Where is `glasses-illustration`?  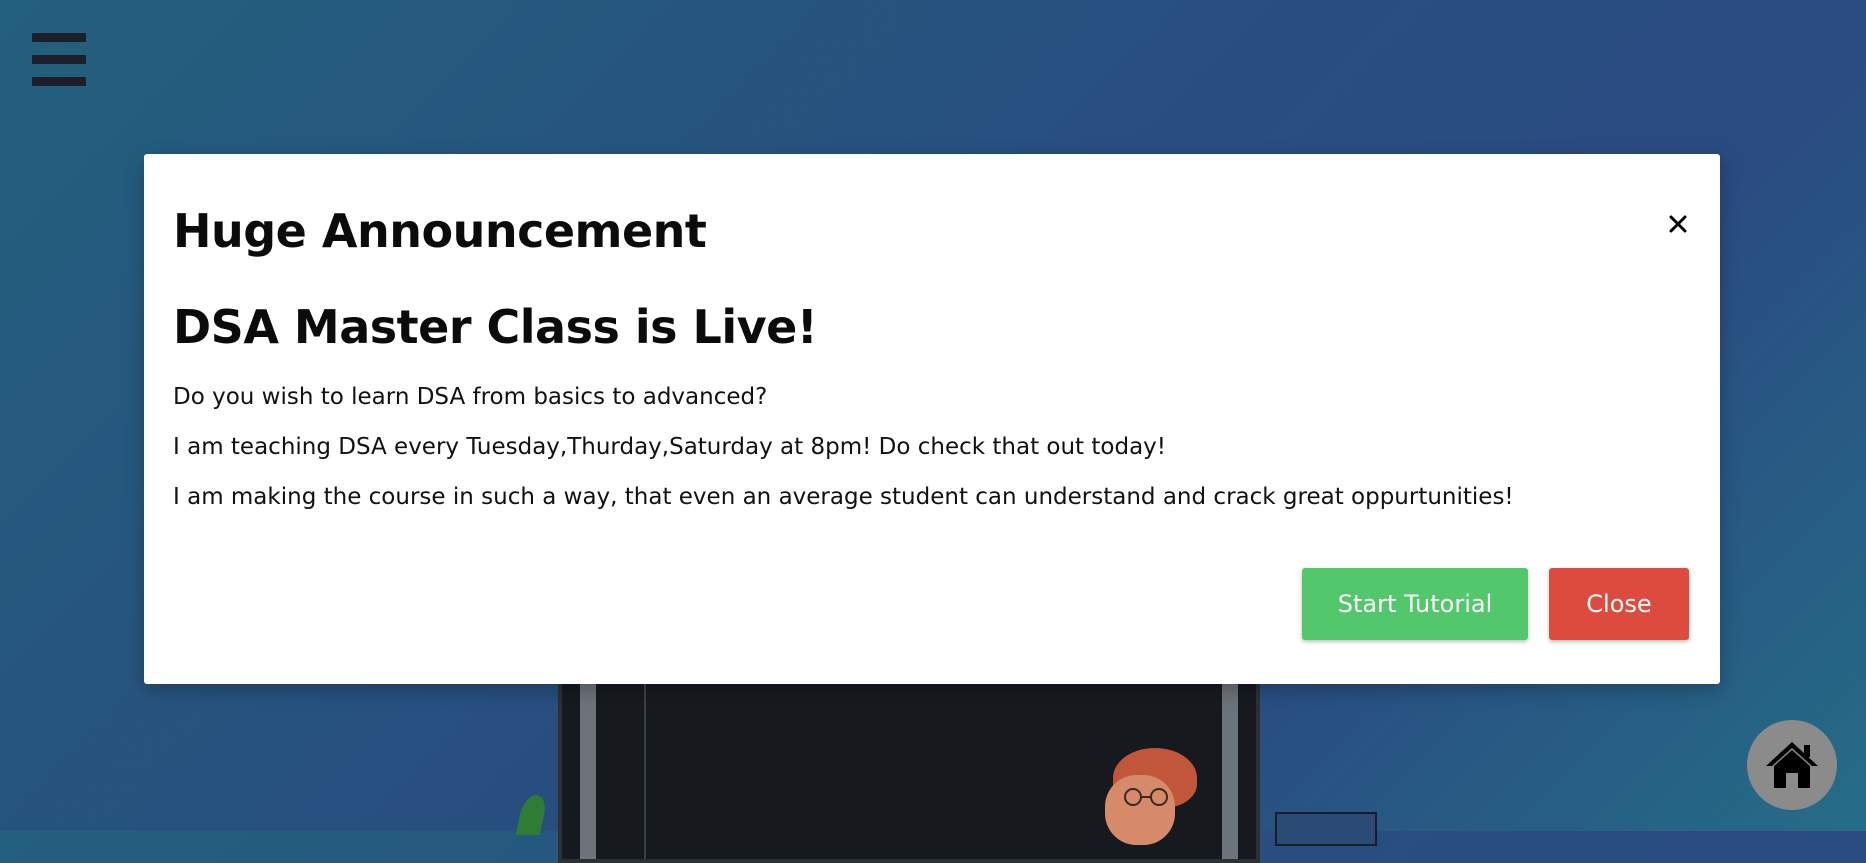 glasses-illustration is located at coordinates (1146, 797).